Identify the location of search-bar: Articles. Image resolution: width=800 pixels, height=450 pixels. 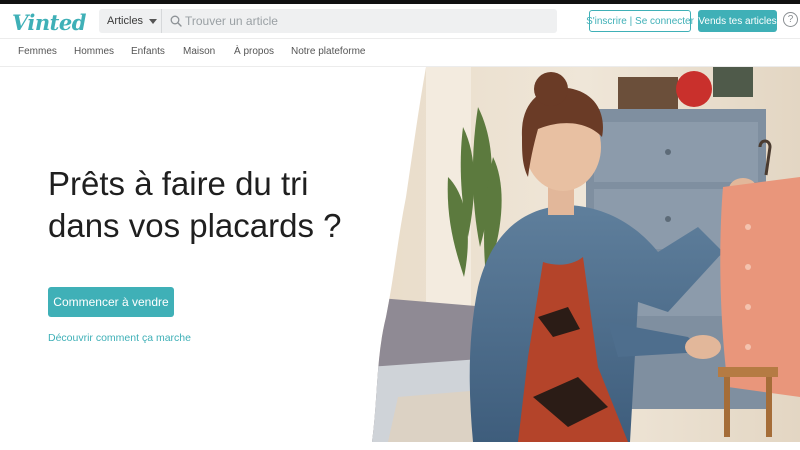
(328, 21).